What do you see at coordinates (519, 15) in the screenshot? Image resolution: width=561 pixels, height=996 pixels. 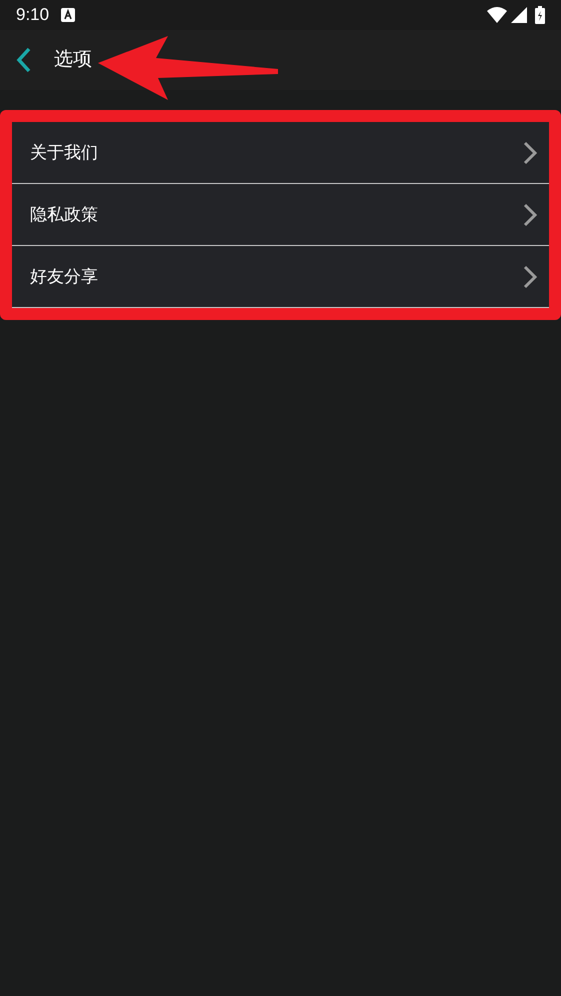 I see `signal-icon` at bounding box center [519, 15].